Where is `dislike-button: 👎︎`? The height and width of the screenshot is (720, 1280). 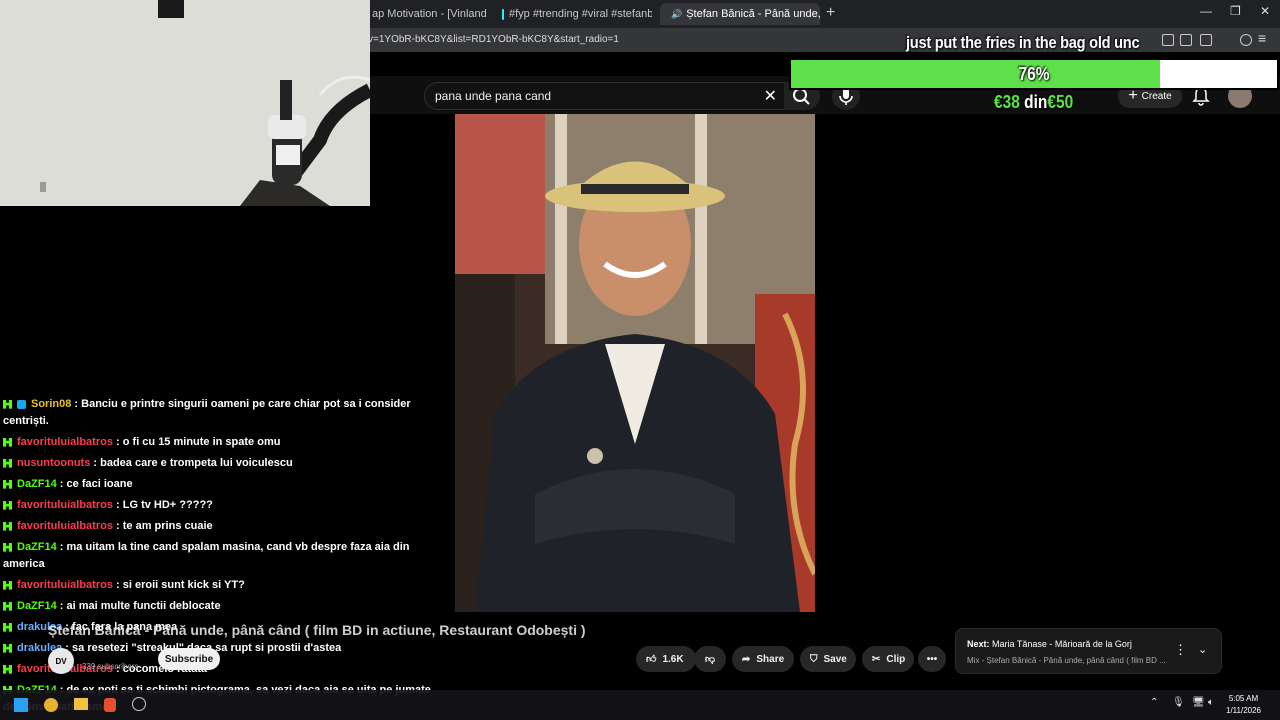
dislike-button: 👎︎ is located at coordinates (710, 659).